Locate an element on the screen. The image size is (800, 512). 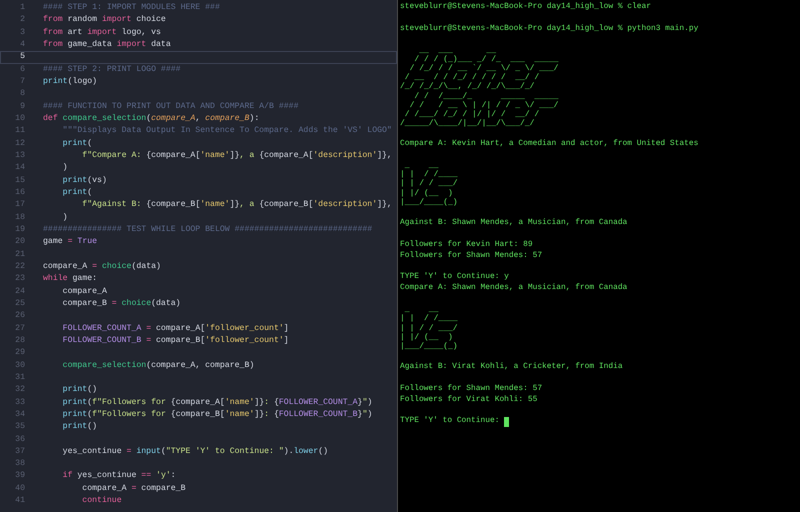
code-line: print(vs) is located at coordinates (84, 180).